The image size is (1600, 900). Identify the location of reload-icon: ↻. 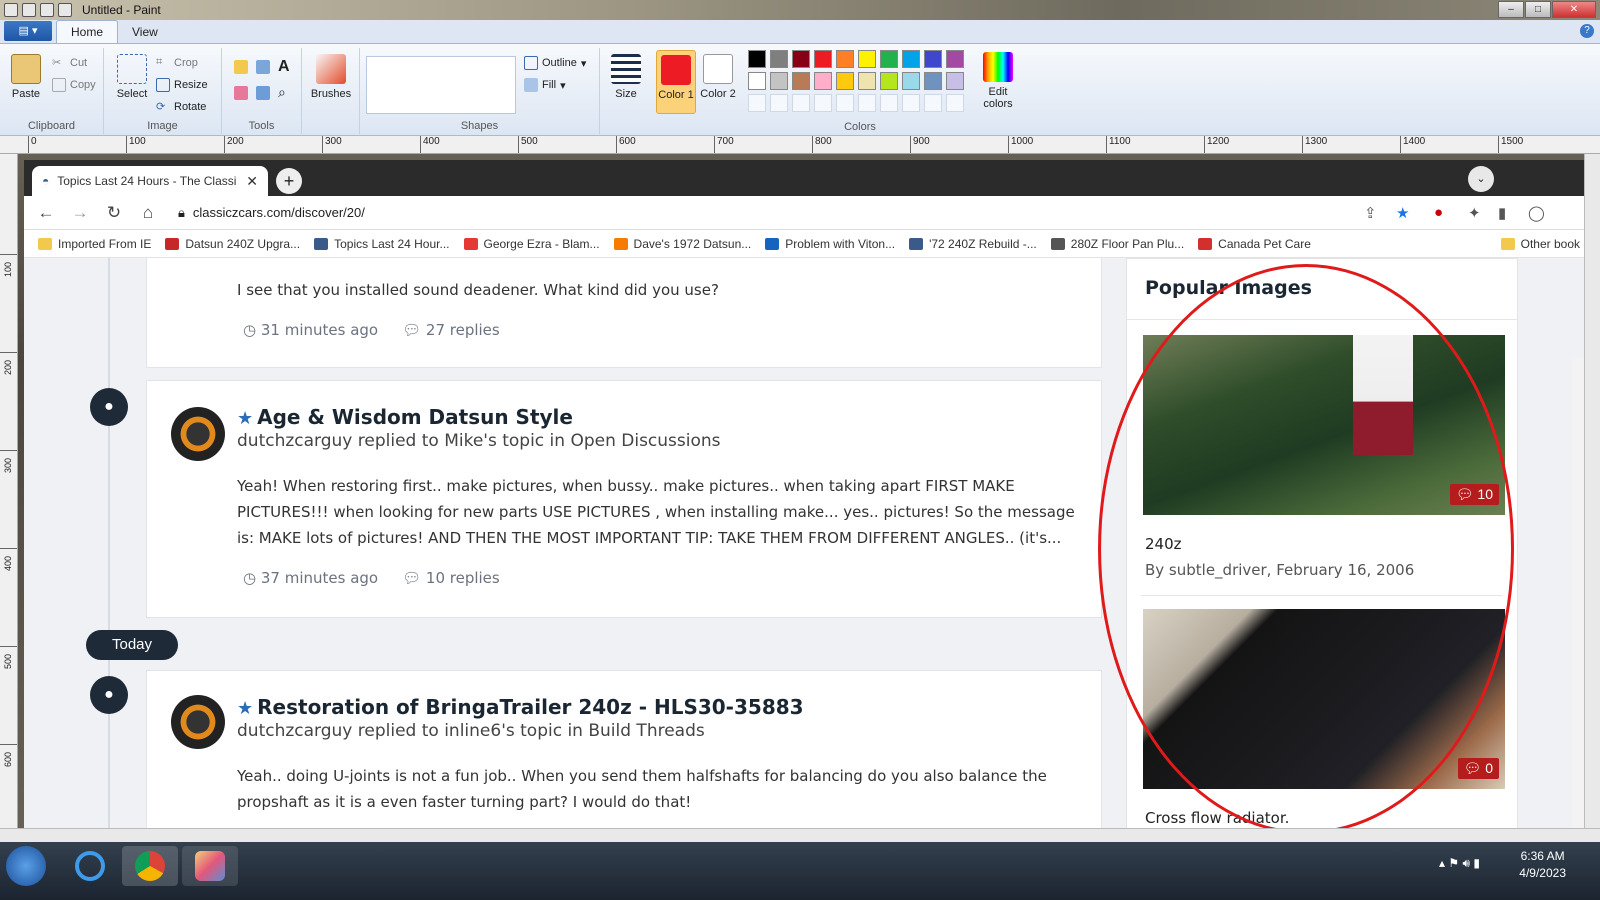
(114, 213).